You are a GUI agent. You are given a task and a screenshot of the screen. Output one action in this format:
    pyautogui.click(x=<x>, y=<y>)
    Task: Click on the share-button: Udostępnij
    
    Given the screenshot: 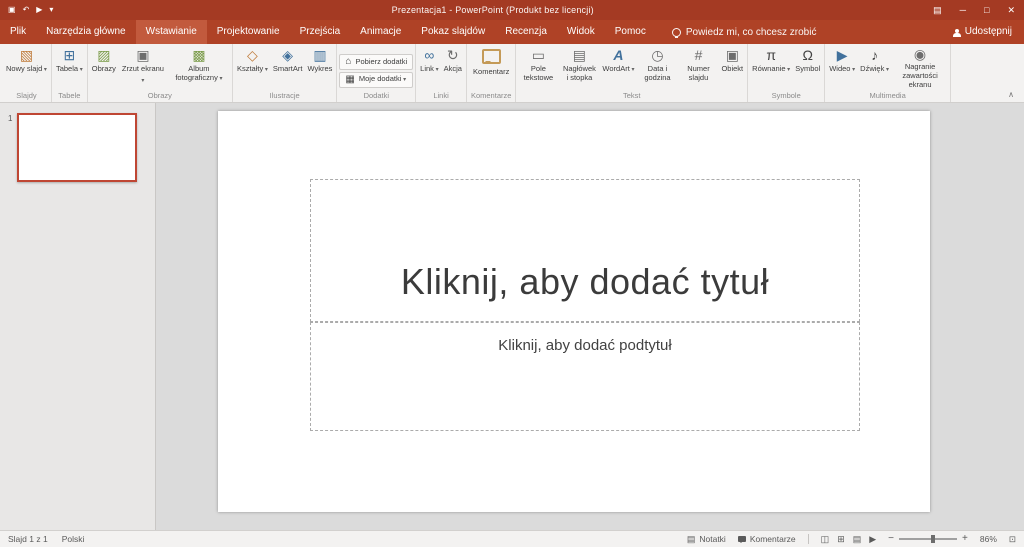 What is the action you would take?
    pyautogui.click(x=982, y=32)
    